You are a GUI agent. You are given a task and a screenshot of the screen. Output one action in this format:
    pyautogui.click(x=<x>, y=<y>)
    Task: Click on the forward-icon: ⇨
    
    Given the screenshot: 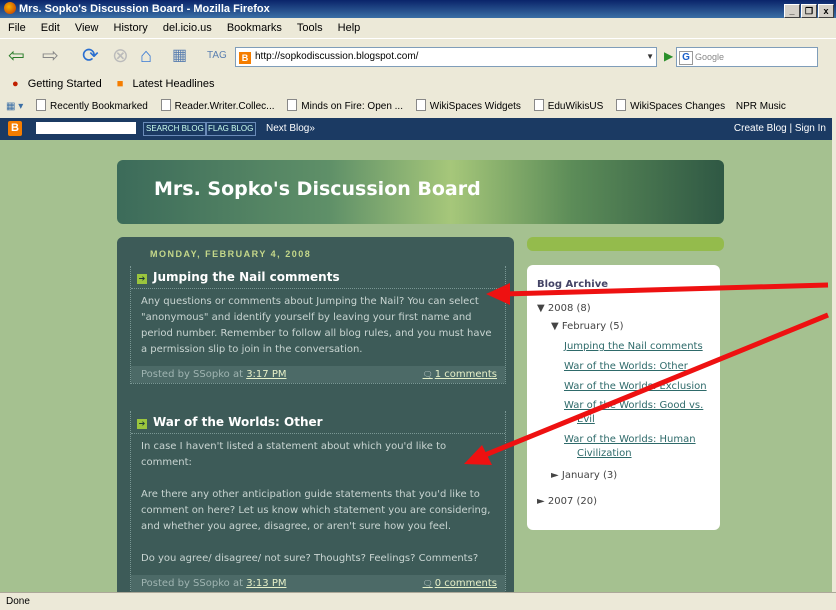 What is the action you would take?
    pyautogui.click(x=50, y=56)
    